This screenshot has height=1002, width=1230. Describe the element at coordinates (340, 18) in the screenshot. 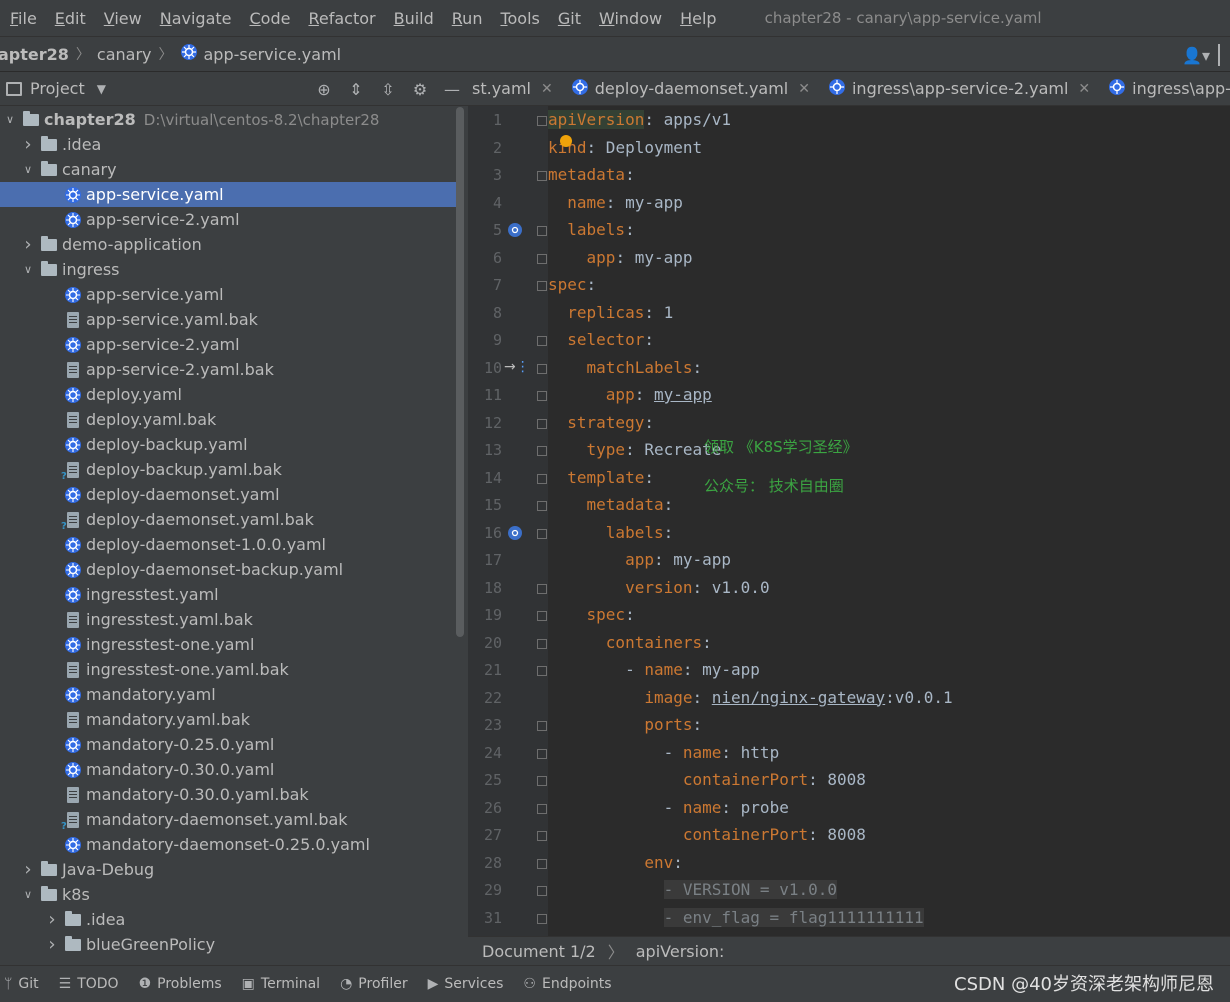

I see `menu-refactor: Refactor` at that location.